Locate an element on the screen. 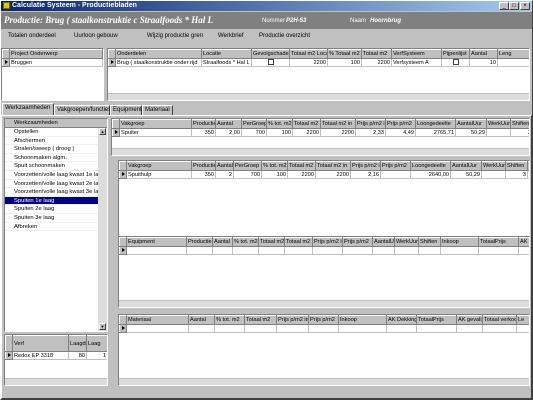  menu-productie-overzicht: Productie overzicht is located at coordinates (284, 36).